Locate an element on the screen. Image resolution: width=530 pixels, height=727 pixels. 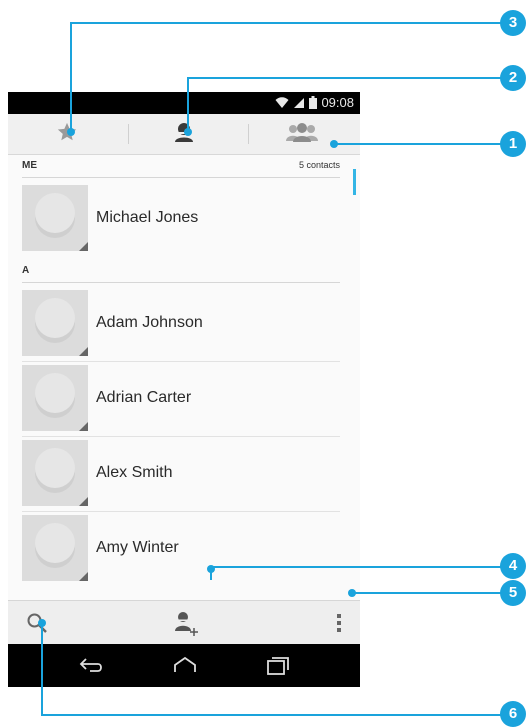
scrollbar is located at coordinates (354, 182).